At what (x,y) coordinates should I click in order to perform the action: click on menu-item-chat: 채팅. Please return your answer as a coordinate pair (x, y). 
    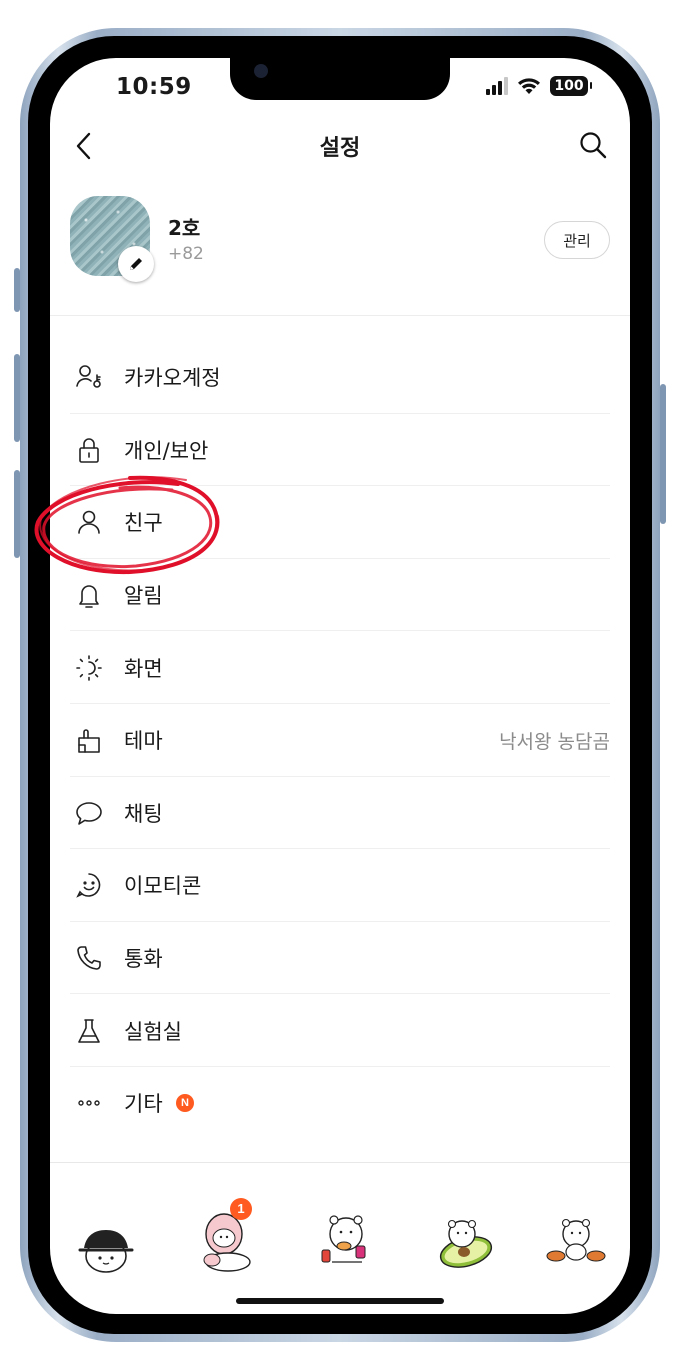
    Looking at the image, I should click on (340, 813).